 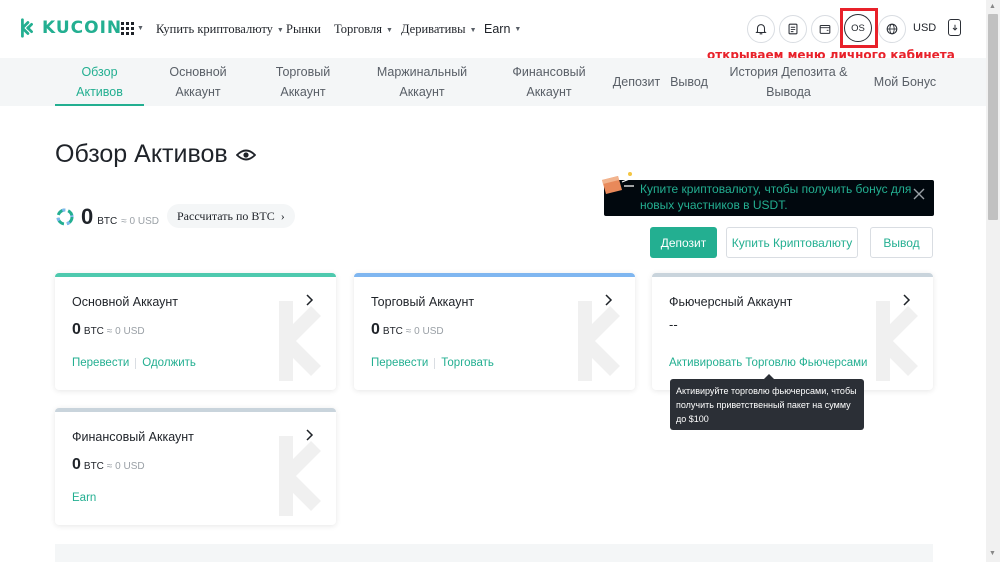 I want to click on tab-withdraw: Вывод, so click(x=689, y=82).